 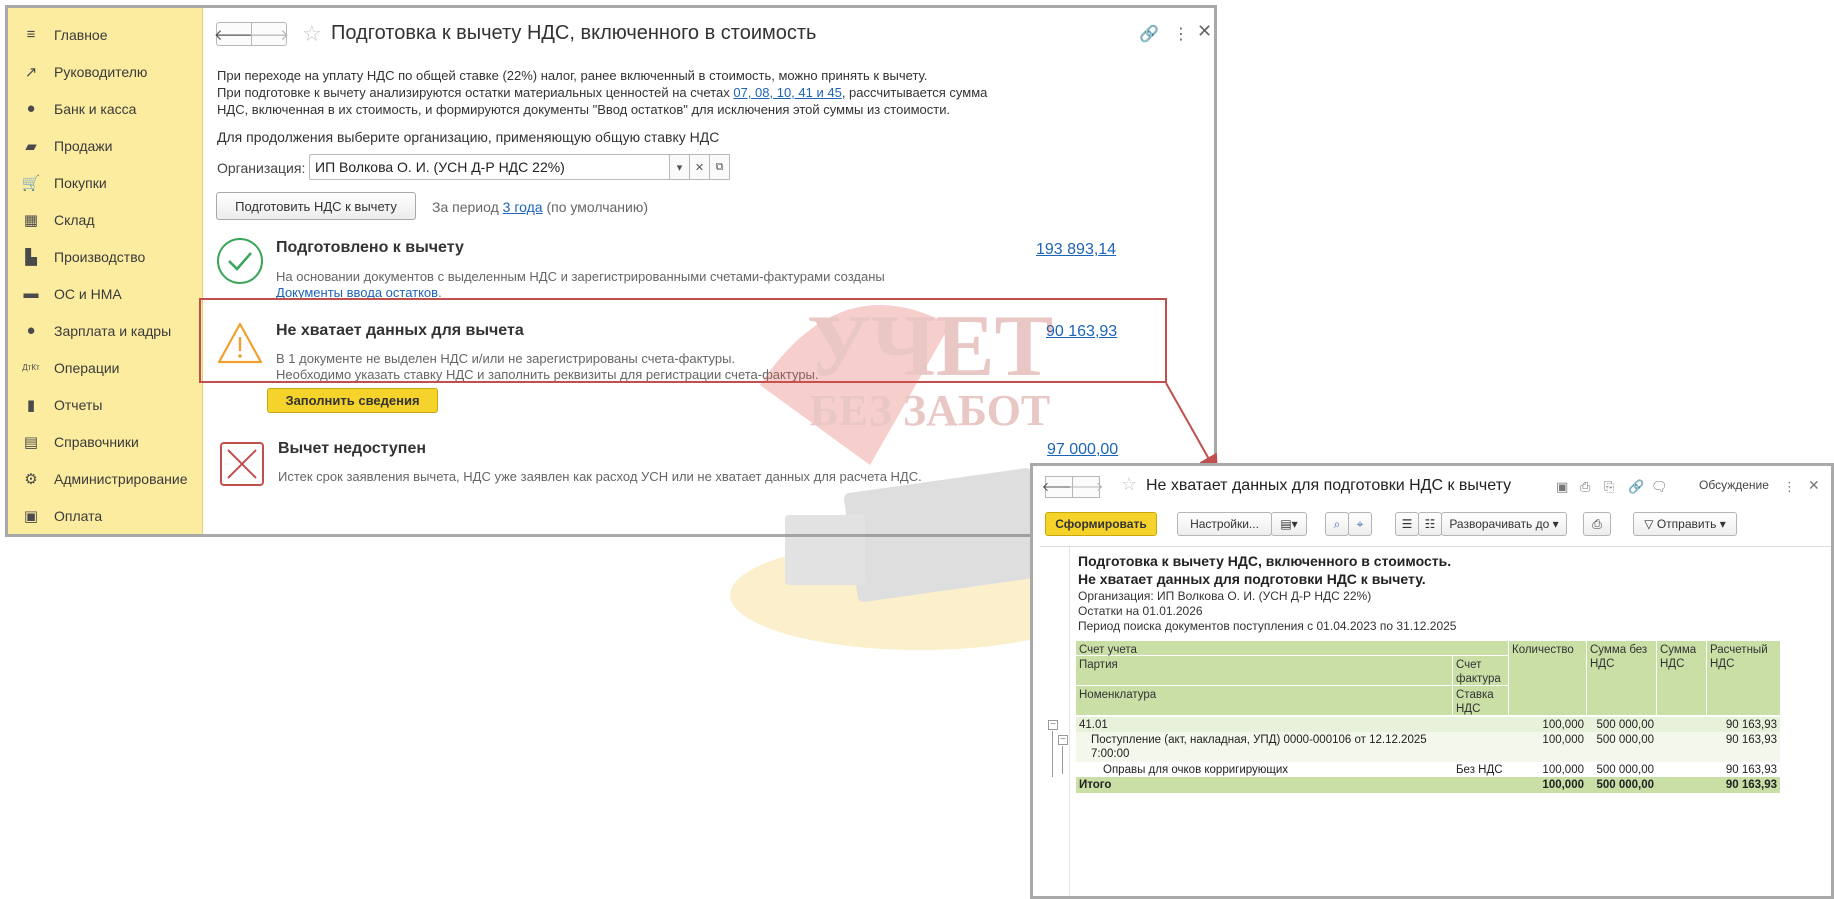 What do you see at coordinates (489, 167) in the screenshot?
I see `org-field: ИП Волкова О. И. (УСН Д-Р НДС 22%)` at bounding box center [489, 167].